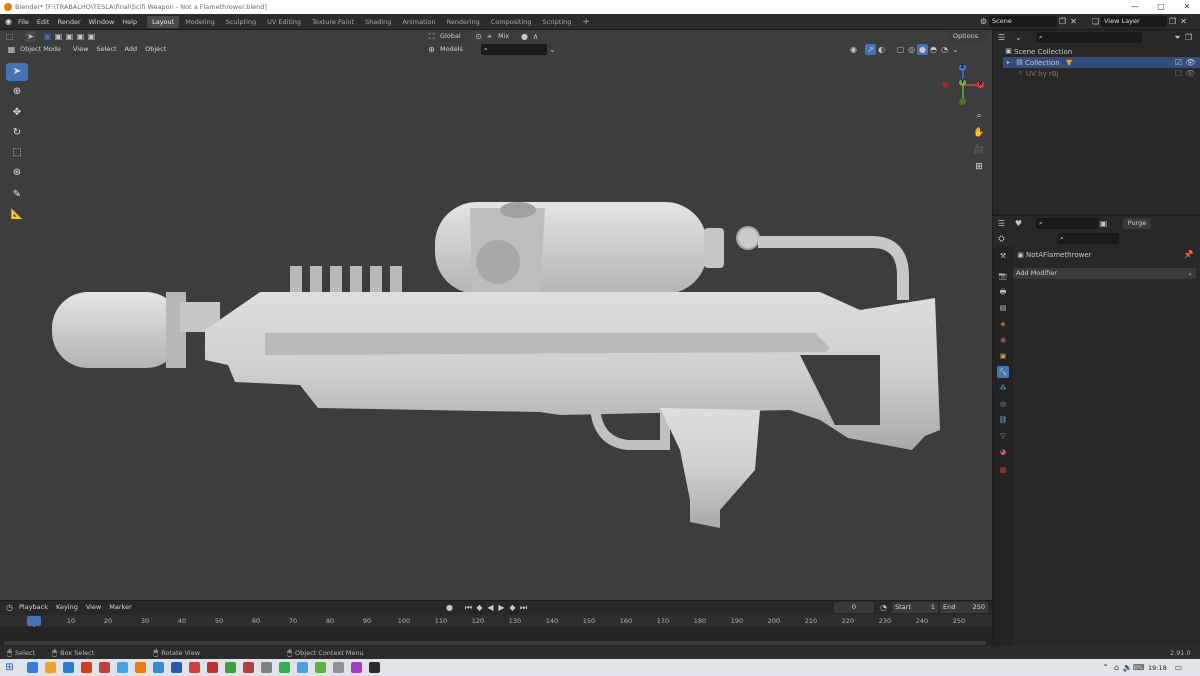 This screenshot has width=1200, height=676. Describe the element at coordinates (1178, 667) in the screenshot. I see `notifications-icon: ▭` at that location.